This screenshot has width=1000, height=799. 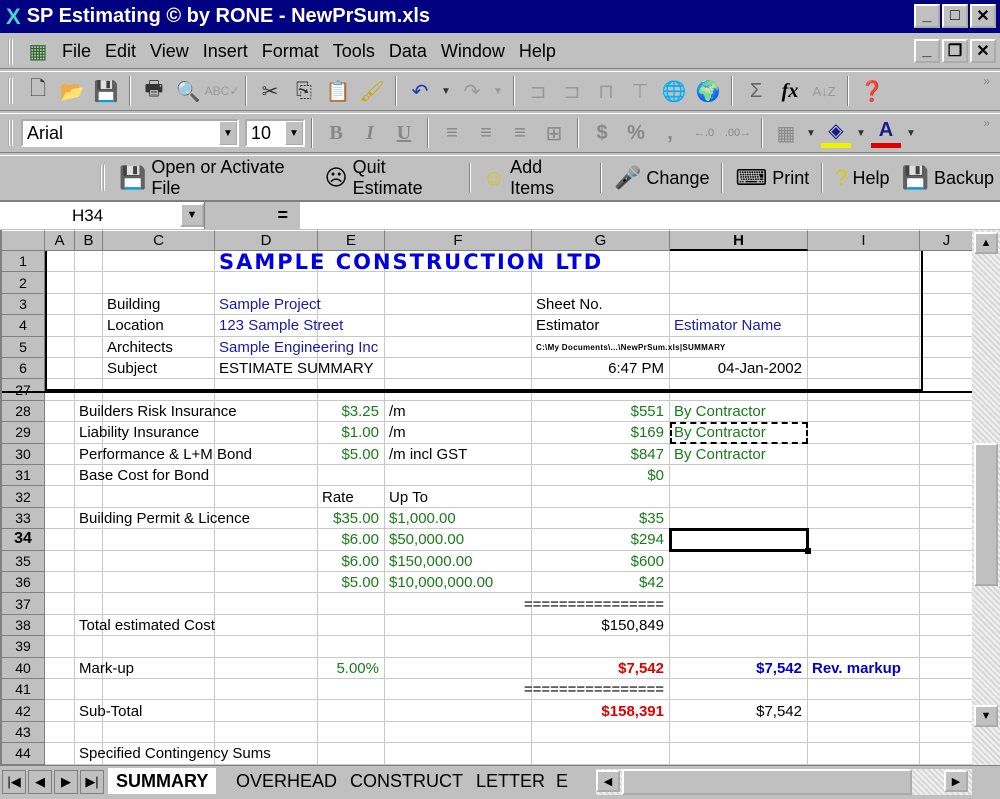 What do you see at coordinates (739, 454) in the screenshot?
I see `row30-note: By Contractor` at bounding box center [739, 454].